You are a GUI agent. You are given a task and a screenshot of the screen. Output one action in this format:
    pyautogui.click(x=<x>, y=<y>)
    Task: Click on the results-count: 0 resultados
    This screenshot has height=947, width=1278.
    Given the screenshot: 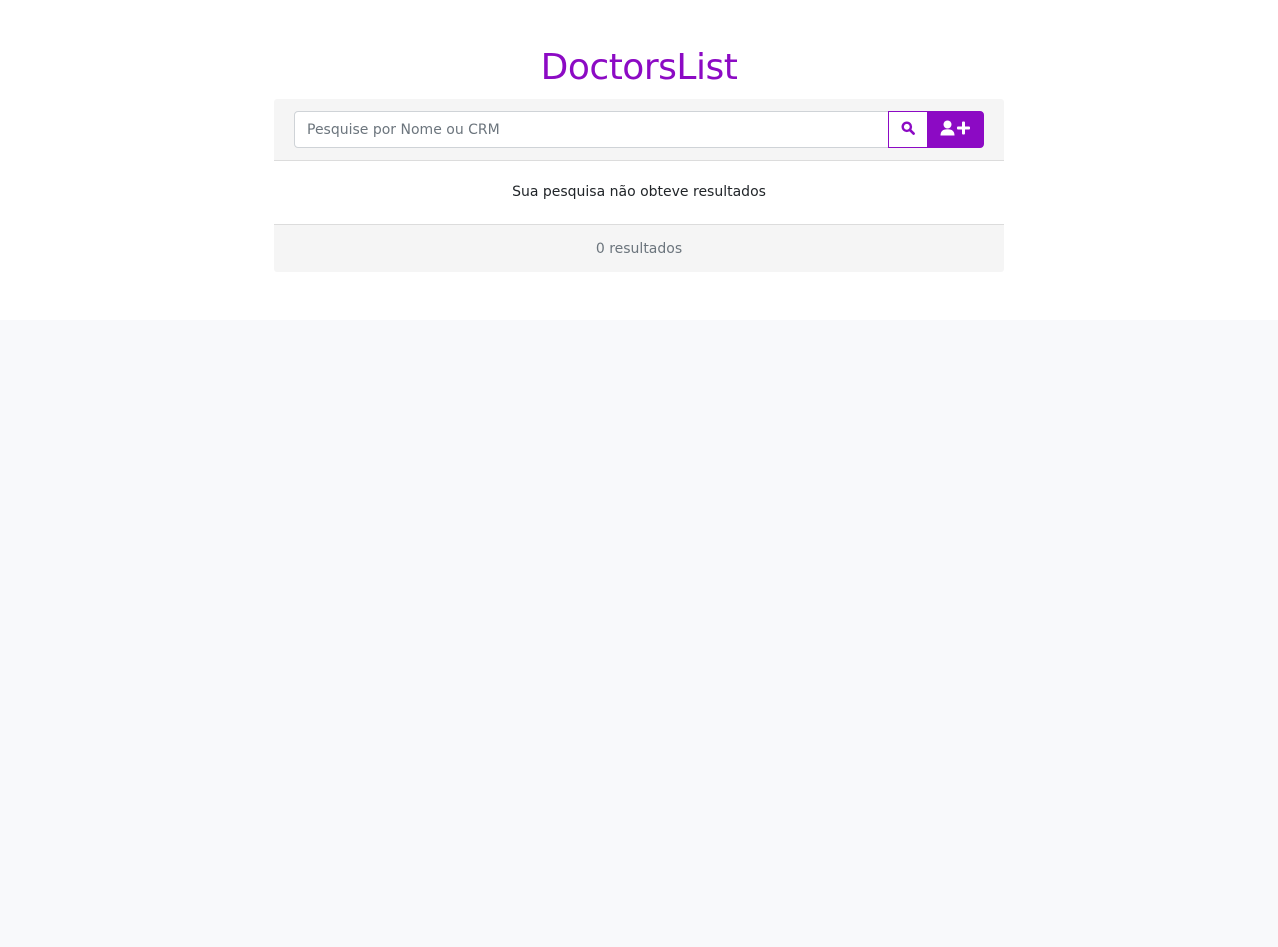 What is the action you would take?
    pyautogui.click(x=639, y=248)
    